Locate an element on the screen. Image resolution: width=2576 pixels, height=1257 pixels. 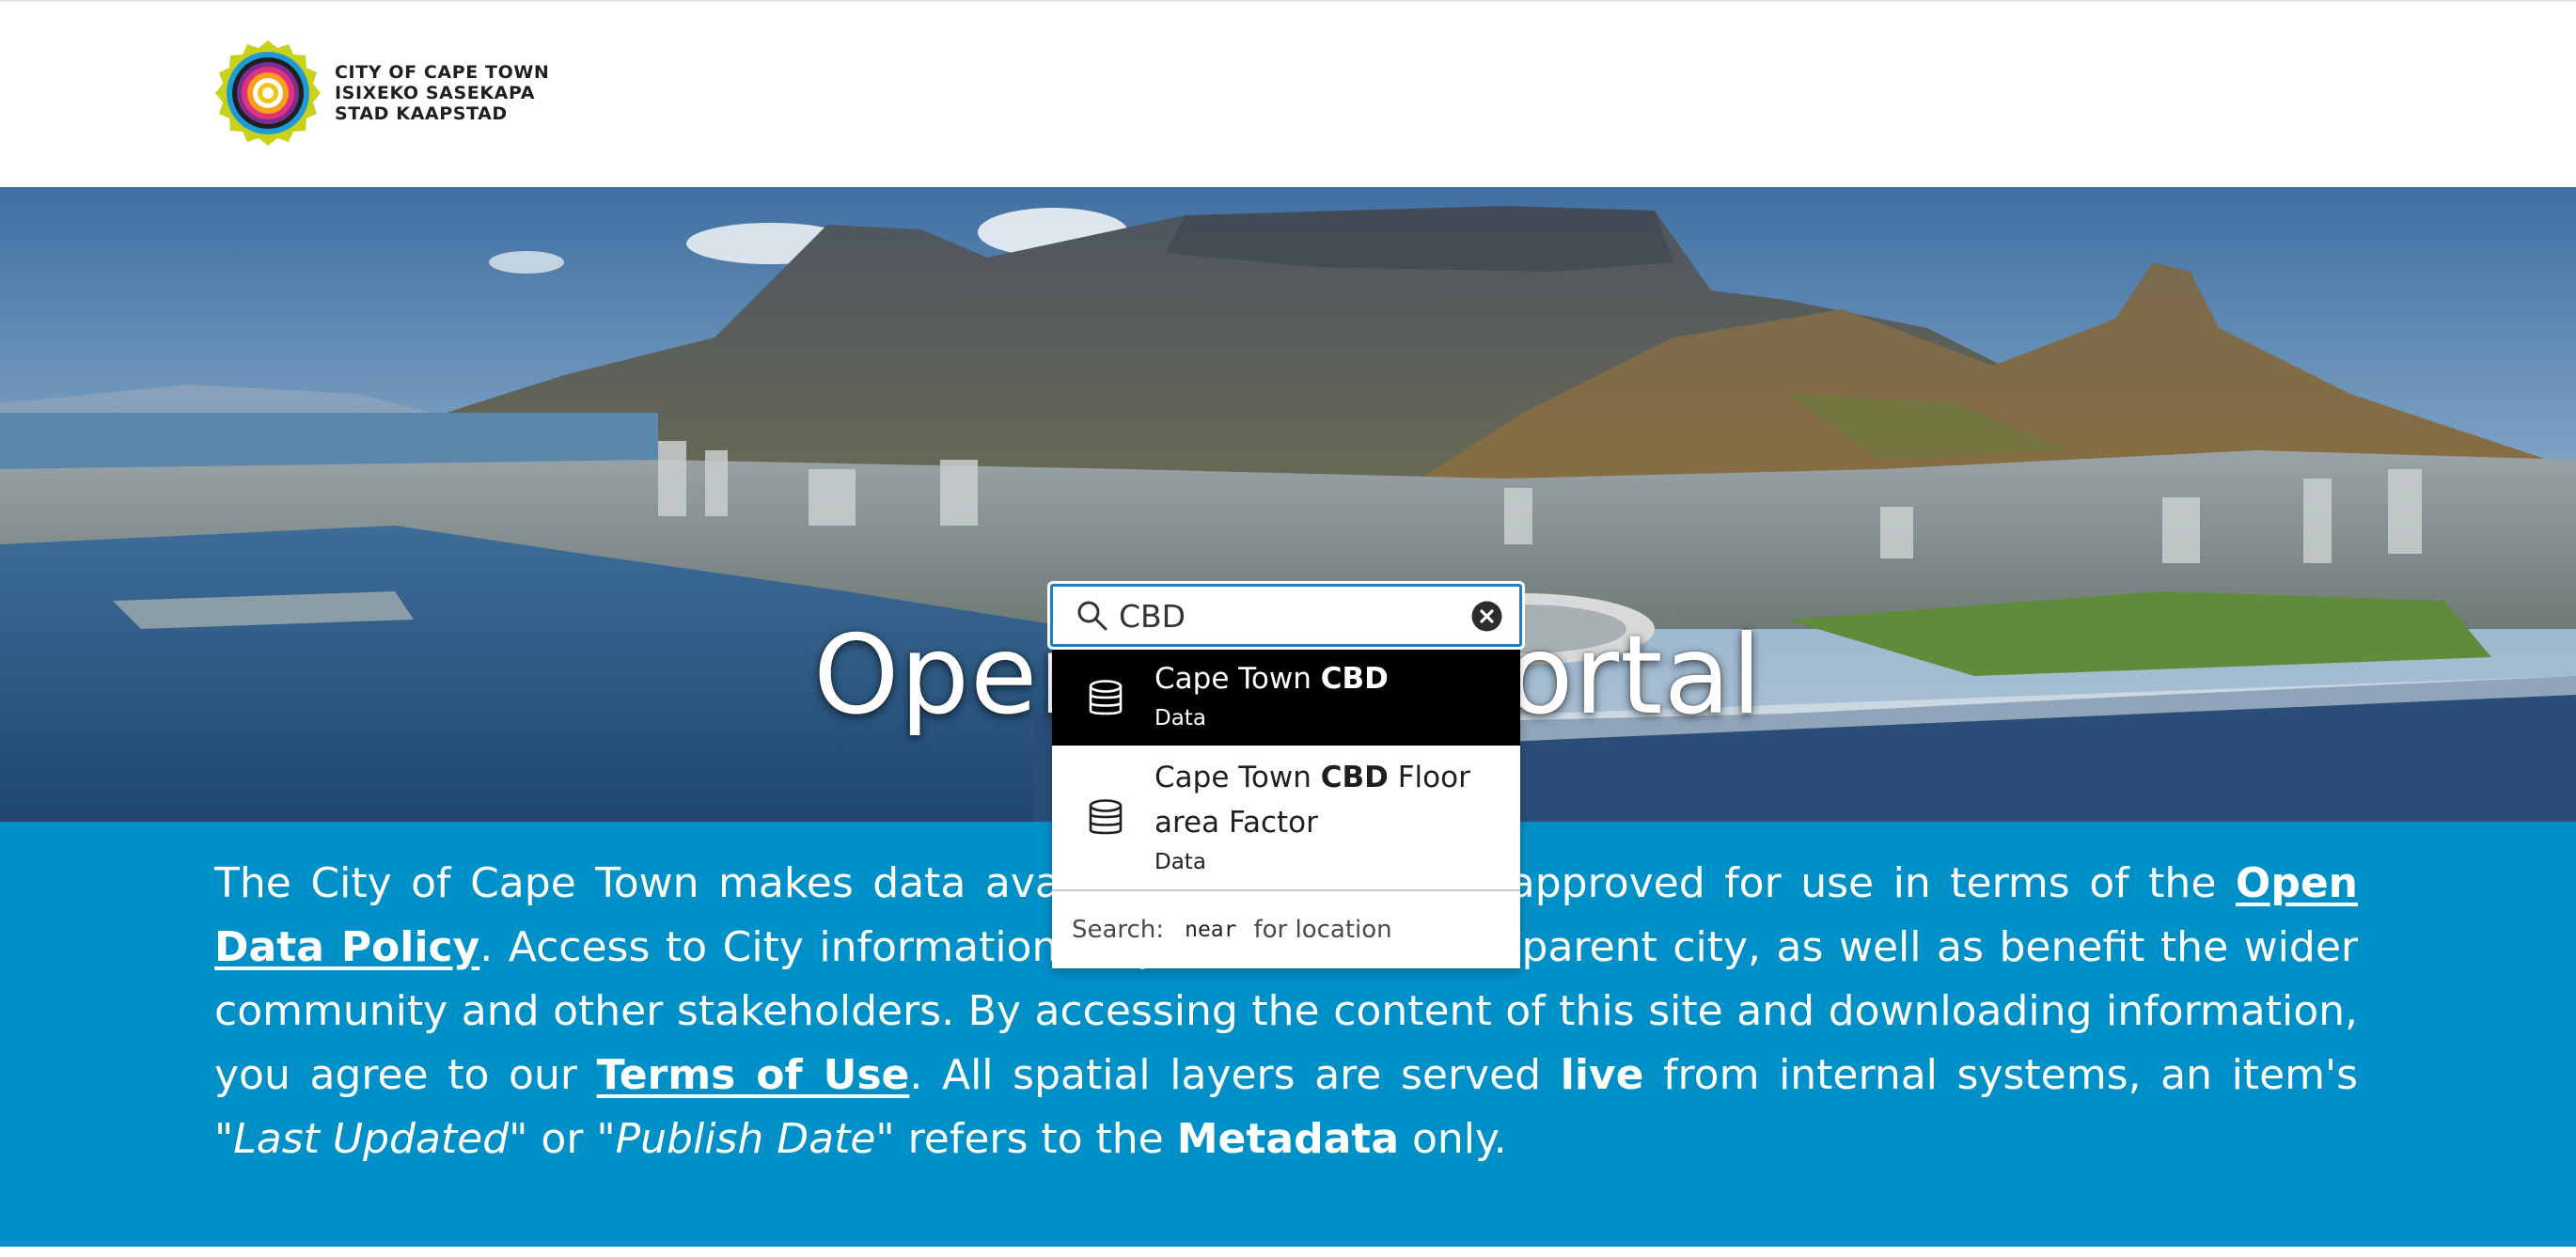
city-name-line-2: ISIXEKO SASEKAPA is located at coordinates (436, 93).